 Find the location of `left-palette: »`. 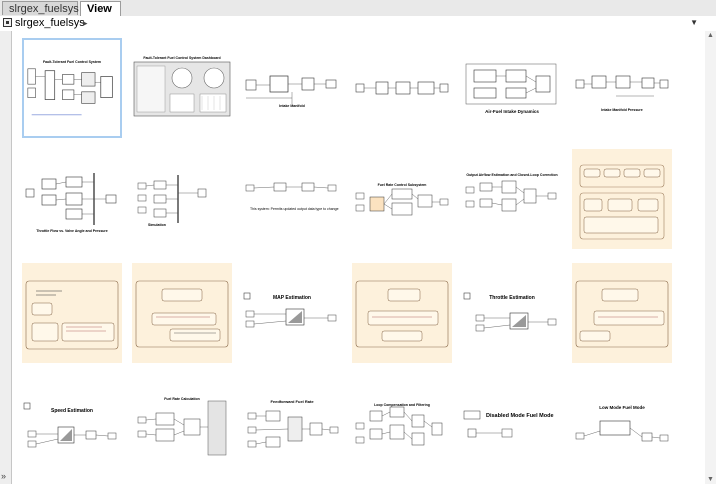

left-palette: » is located at coordinates (6, 257).